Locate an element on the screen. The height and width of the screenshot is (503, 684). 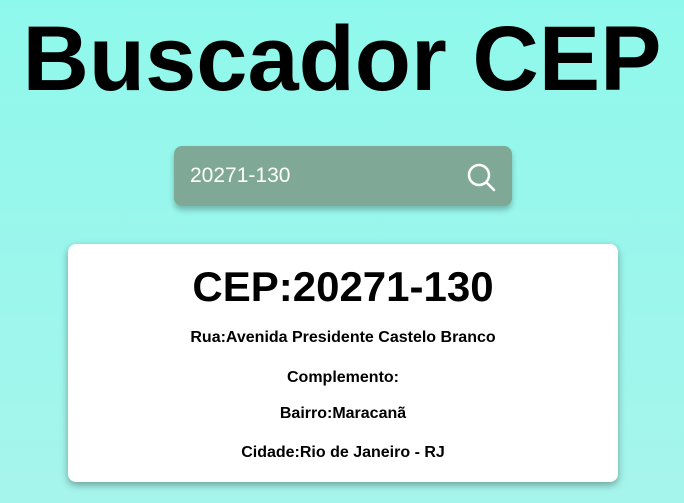
city-info: Cidade:Rio de Janeiro - RJ is located at coordinates (343, 452).